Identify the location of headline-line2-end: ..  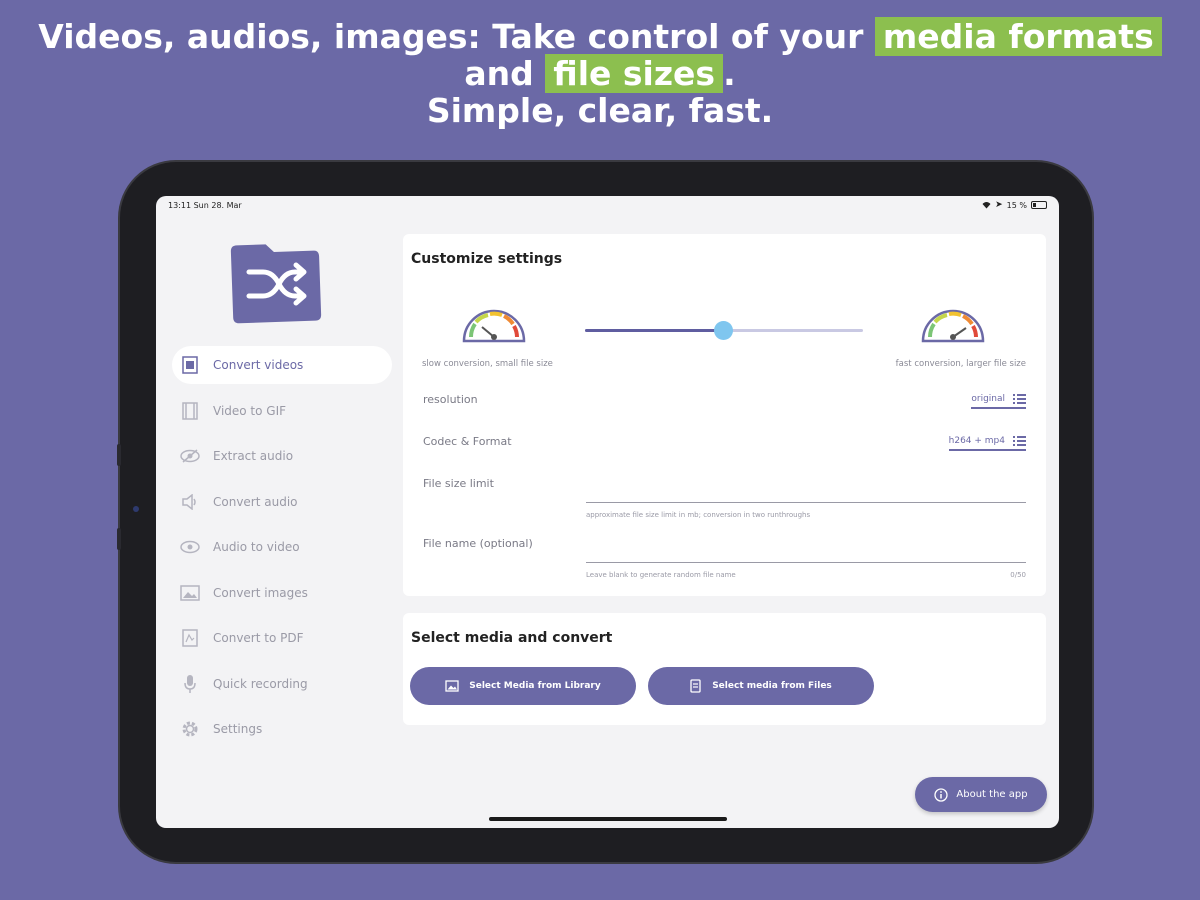
(729, 73).